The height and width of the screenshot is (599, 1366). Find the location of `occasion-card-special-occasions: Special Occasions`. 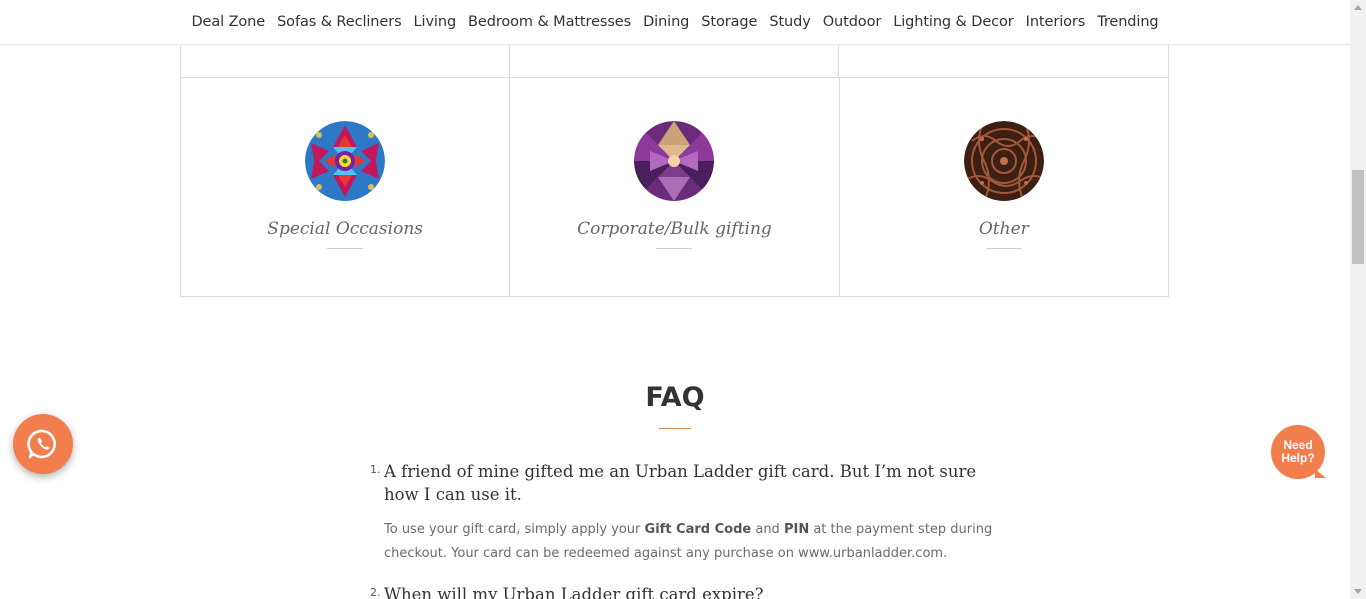

occasion-card-special-occasions: Special Occasions is located at coordinates (345, 187).